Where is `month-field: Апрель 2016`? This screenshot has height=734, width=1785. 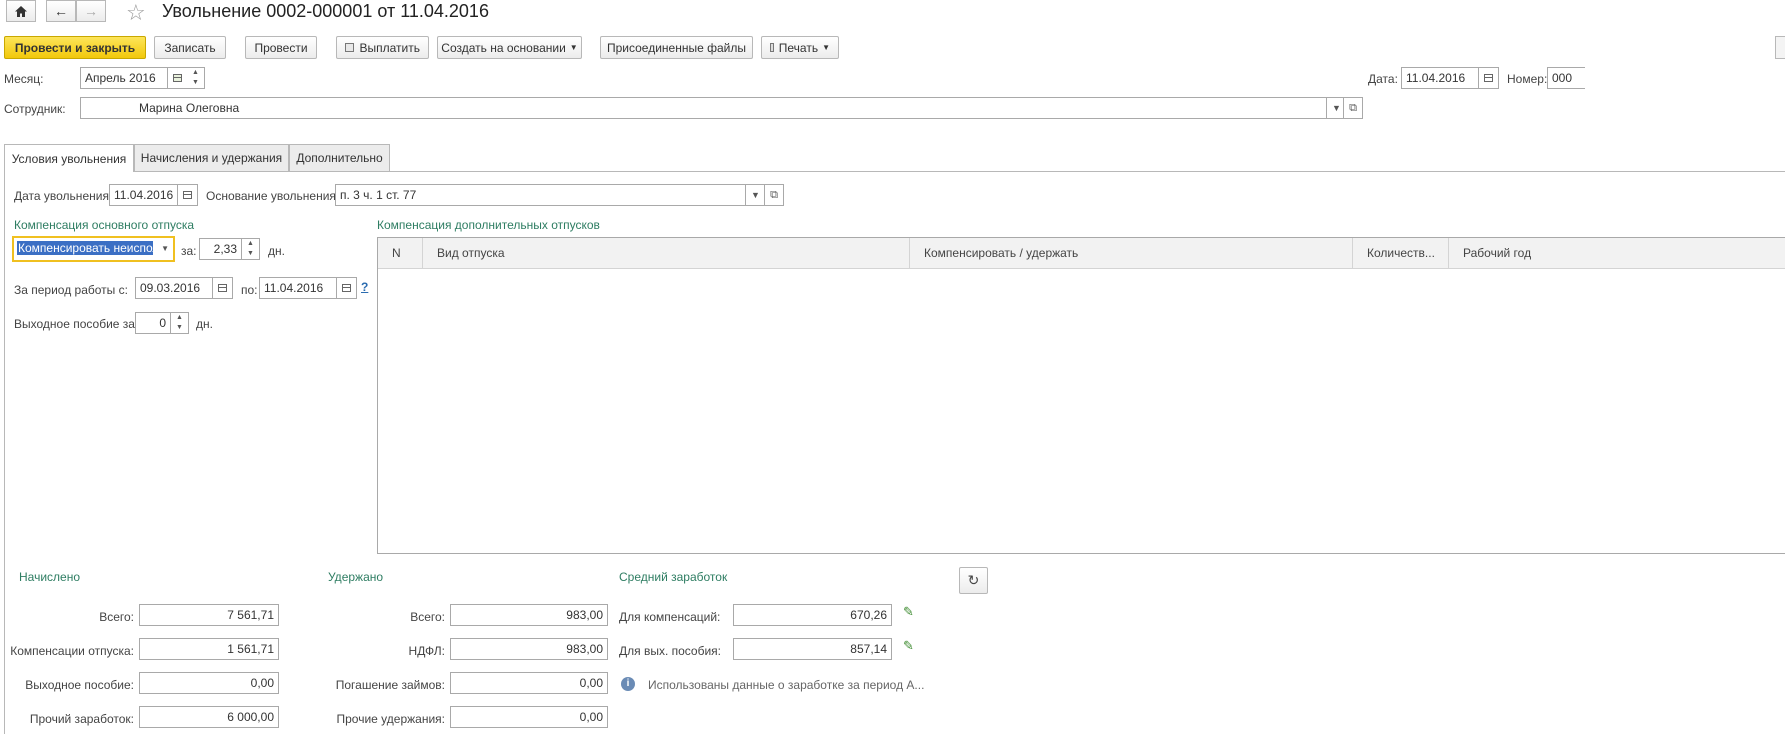 month-field: Апрель 2016 is located at coordinates (124, 78).